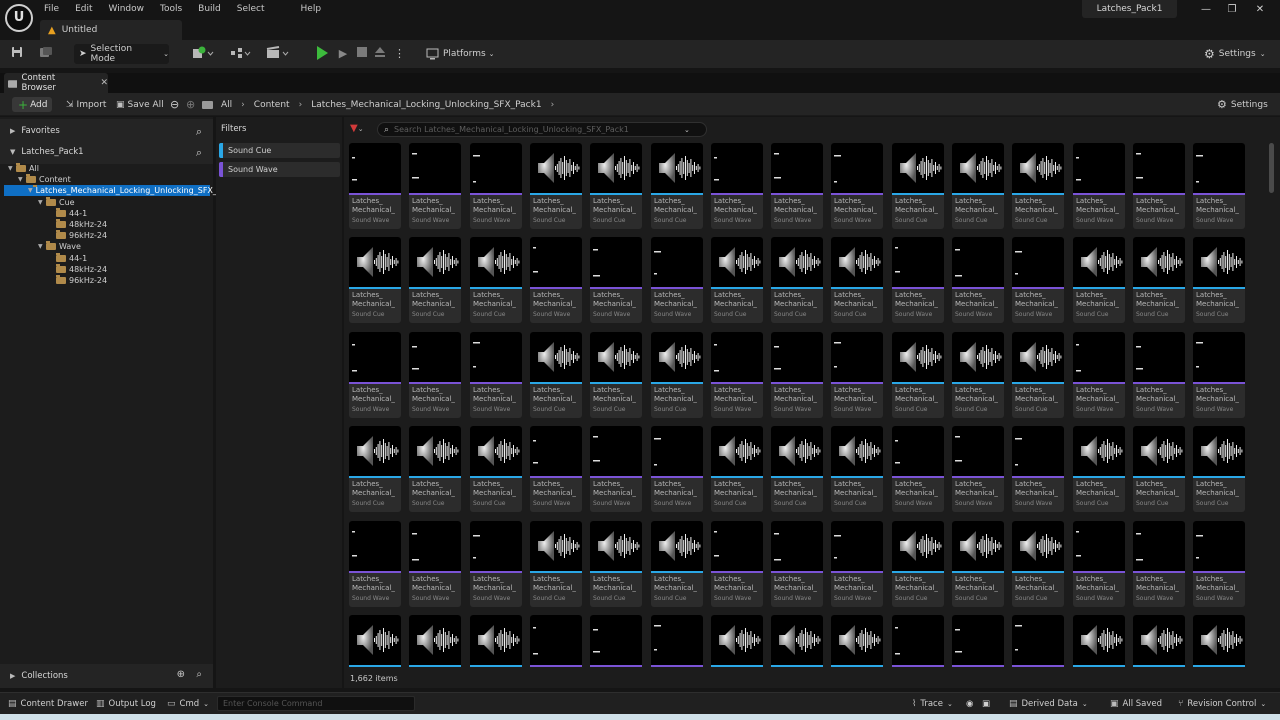  What do you see at coordinates (106, 152) in the screenshot?
I see `project-header: ▼ Latches_Pack1 ⌕` at bounding box center [106, 152].